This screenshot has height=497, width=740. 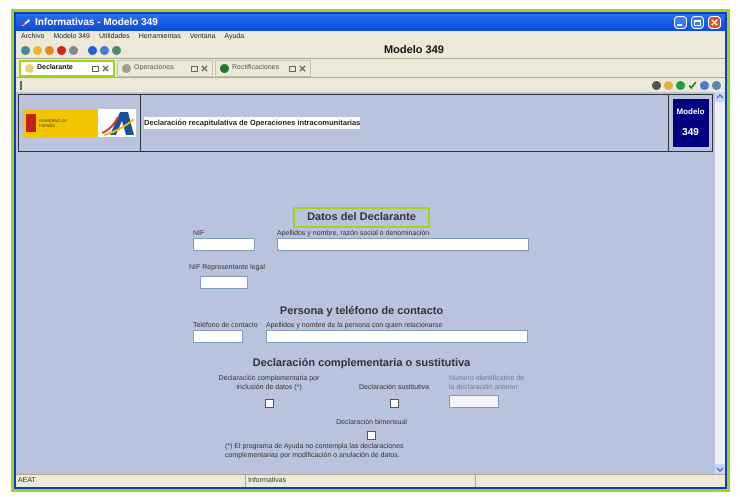 What do you see at coordinates (117, 123) in the screenshot?
I see `agency-logo` at bounding box center [117, 123].